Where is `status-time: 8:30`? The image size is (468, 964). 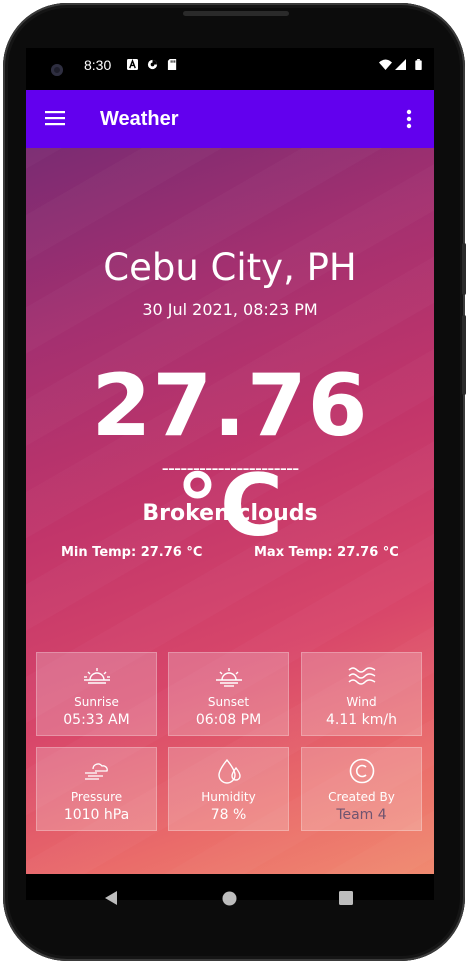
status-time: 8:30 is located at coordinates (98, 65).